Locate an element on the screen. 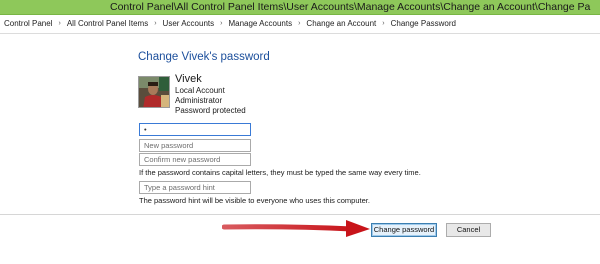 This screenshot has height=264, width=600. cancel-button: Cancel is located at coordinates (468, 230).